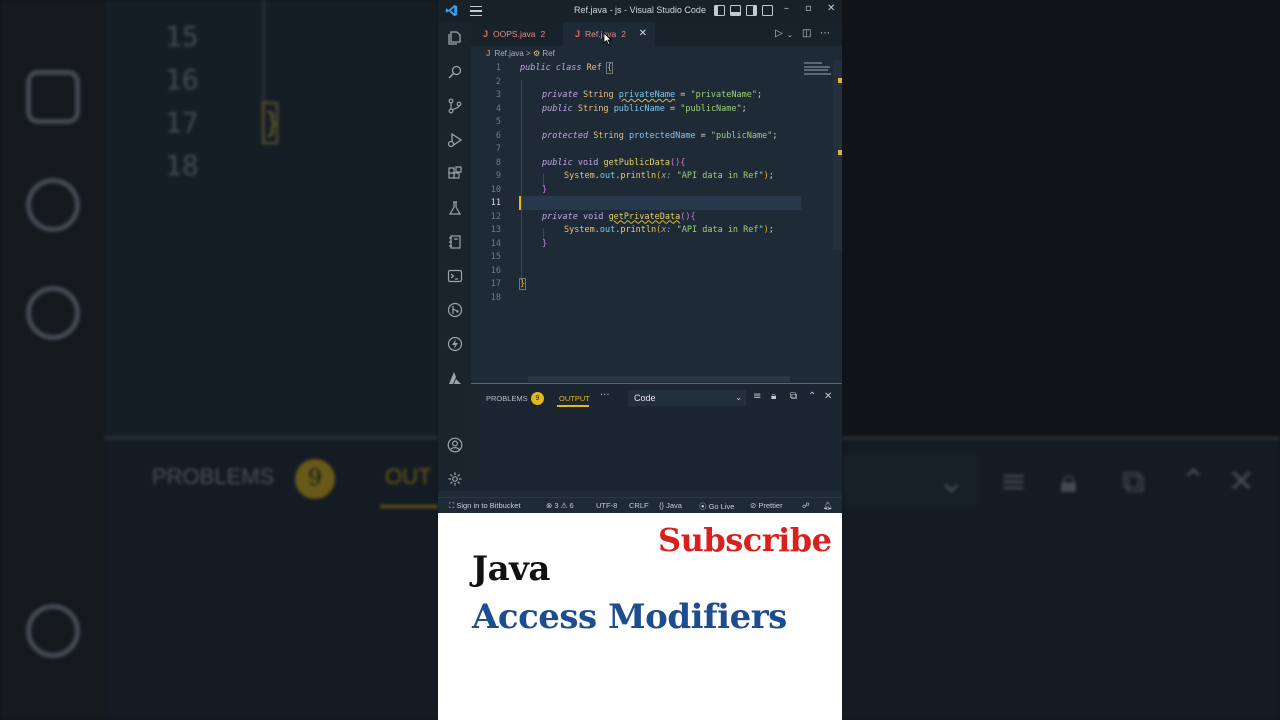 Image resolution: width=1280 pixels, height=720 pixels. Describe the element at coordinates (498, 149) in the screenshot. I see `line-number: 7` at that location.